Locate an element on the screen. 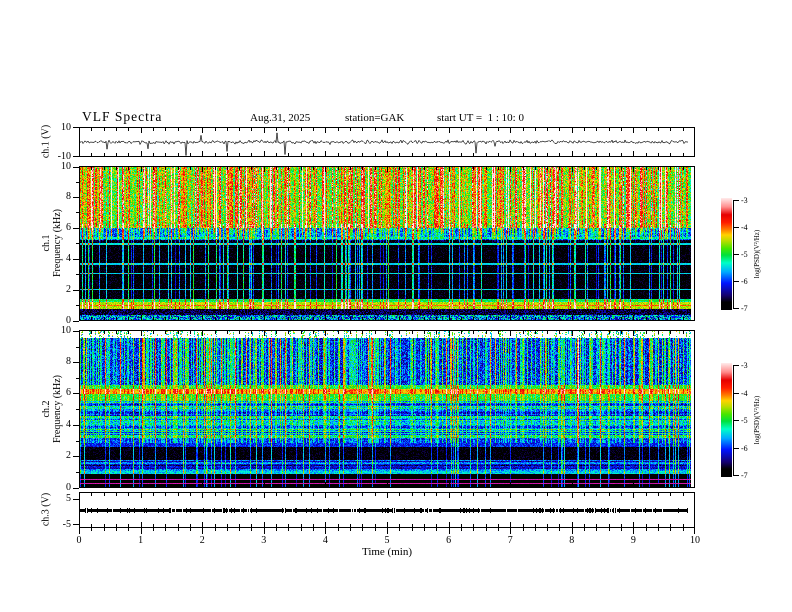 This screenshot has height=612, width=792. x-tick-label: 1 is located at coordinates (141, 540).